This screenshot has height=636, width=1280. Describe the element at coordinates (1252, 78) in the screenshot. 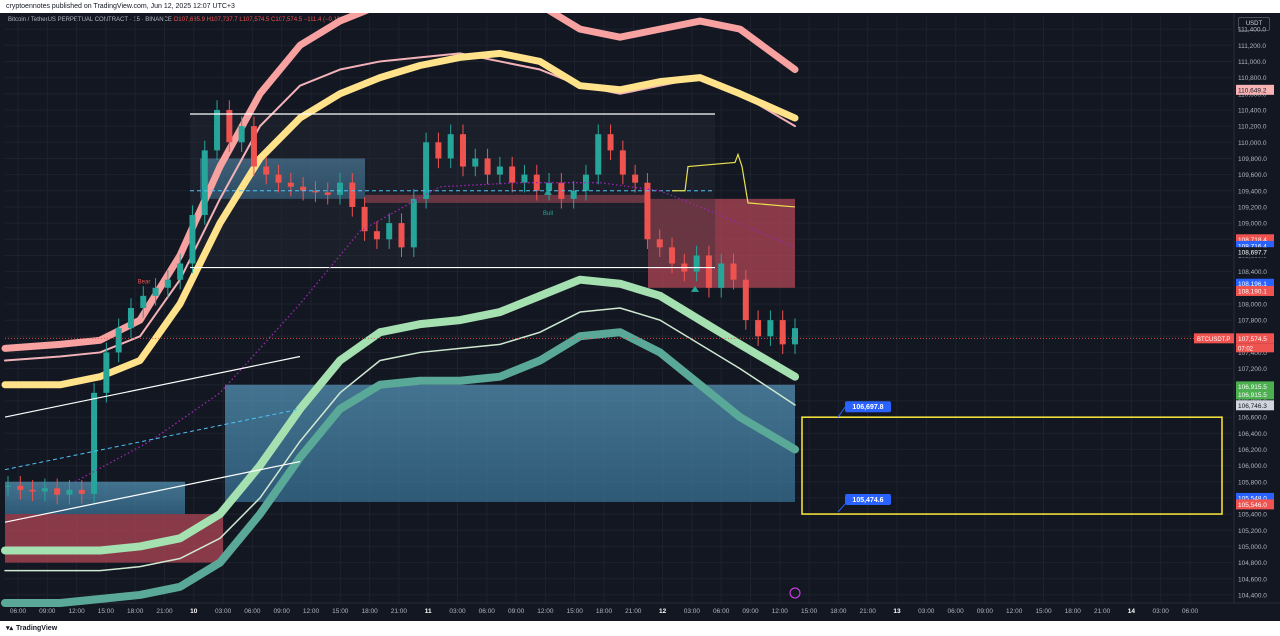

I see `price-tick-label: 110,800.0` at that location.